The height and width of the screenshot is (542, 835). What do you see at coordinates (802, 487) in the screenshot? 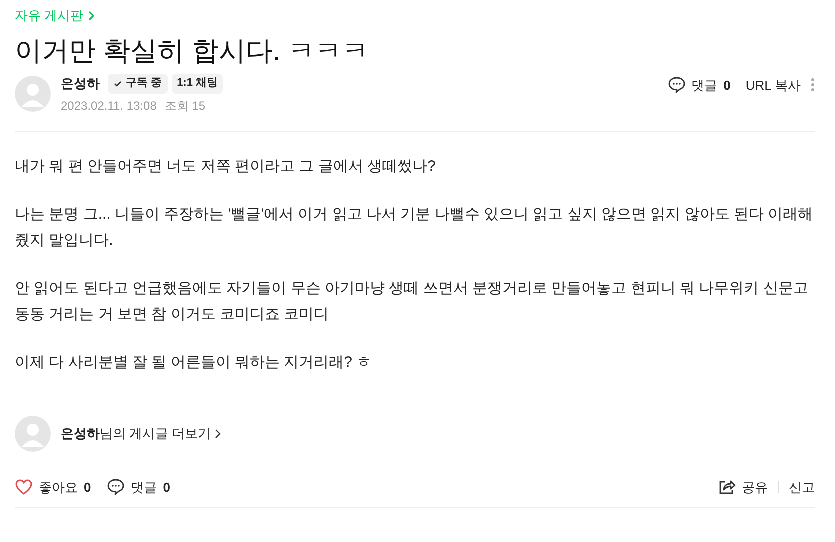
I see `report-button: 신고` at bounding box center [802, 487].